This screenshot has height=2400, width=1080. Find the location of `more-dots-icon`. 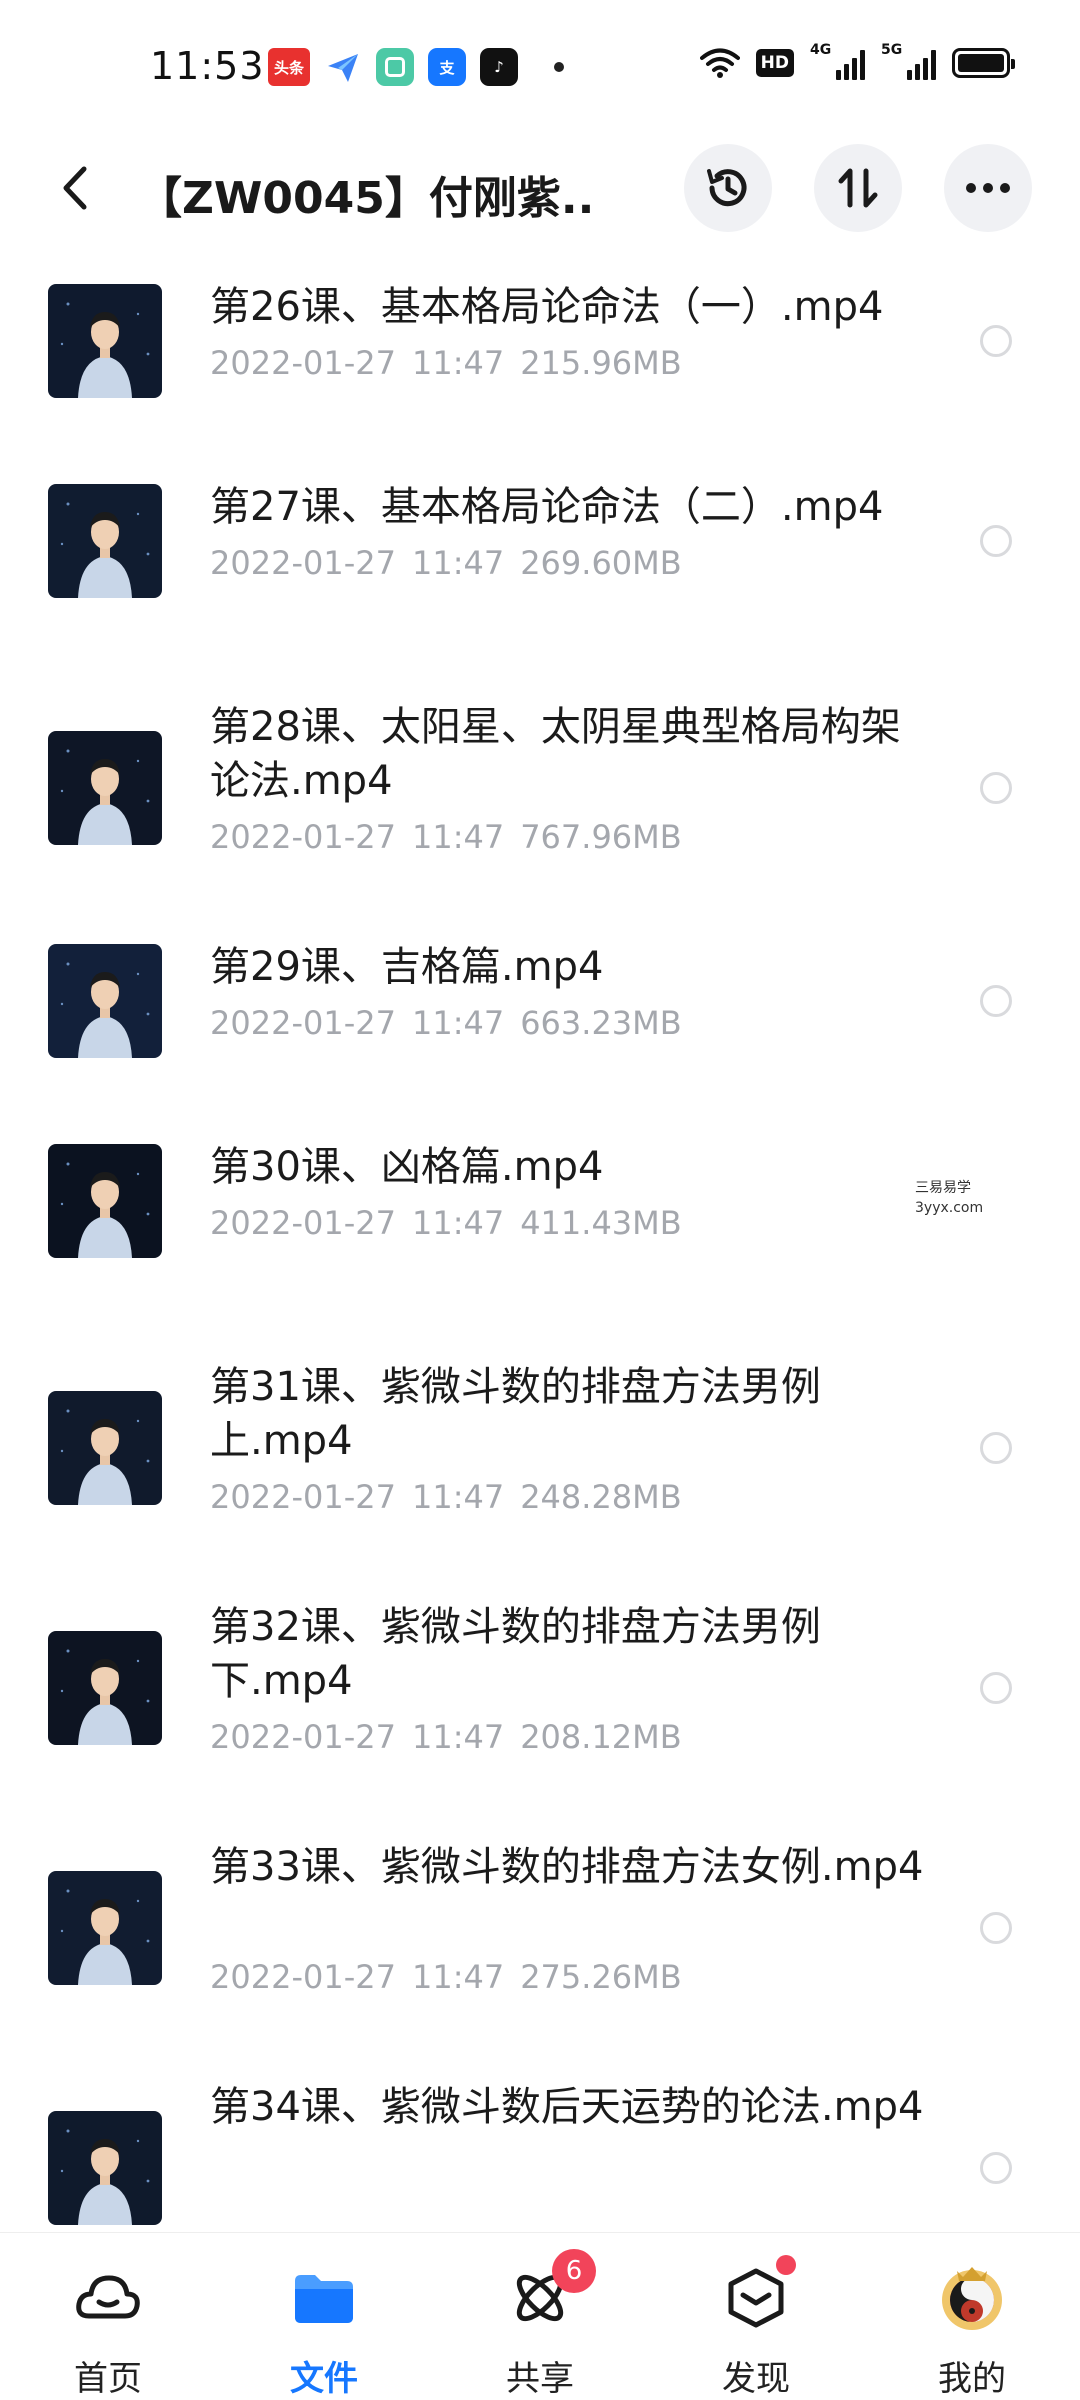

more-dots-icon is located at coordinates (988, 188).